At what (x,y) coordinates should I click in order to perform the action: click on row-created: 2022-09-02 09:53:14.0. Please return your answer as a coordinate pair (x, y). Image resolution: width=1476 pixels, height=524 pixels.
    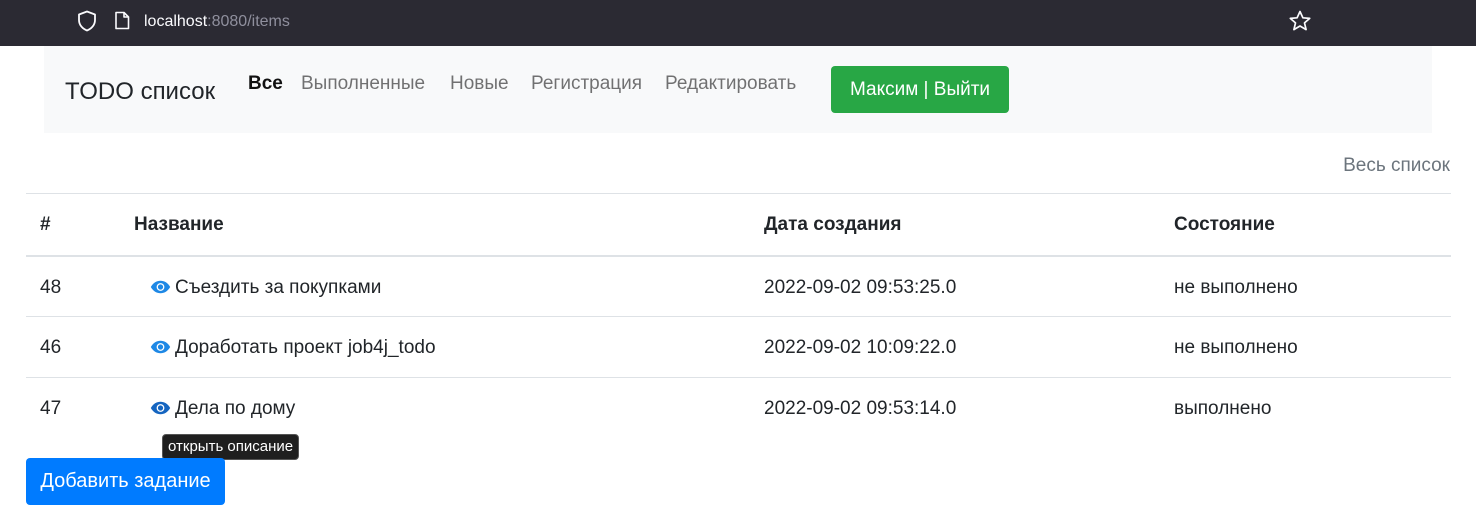
    Looking at the image, I should click on (860, 408).